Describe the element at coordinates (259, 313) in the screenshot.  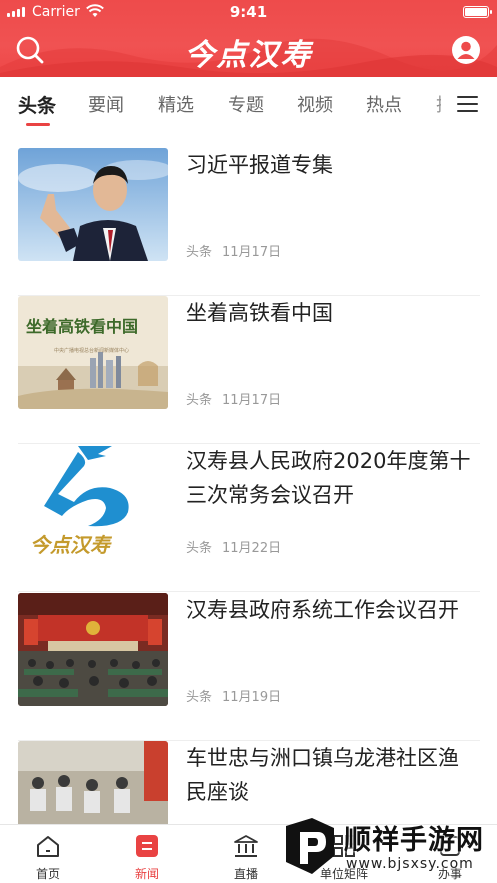
I see `article-title: 坐着高铁看中国` at that location.